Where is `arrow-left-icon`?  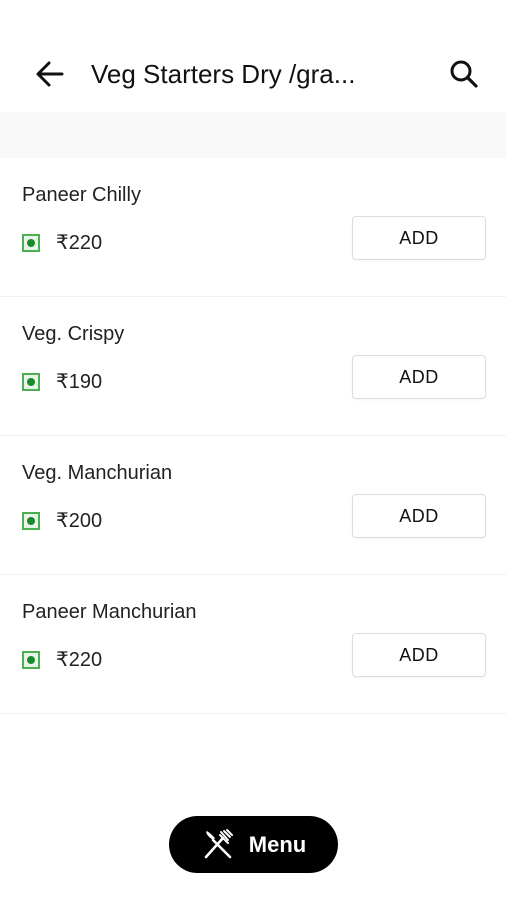
arrow-left-icon is located at coordinates (50, 74).